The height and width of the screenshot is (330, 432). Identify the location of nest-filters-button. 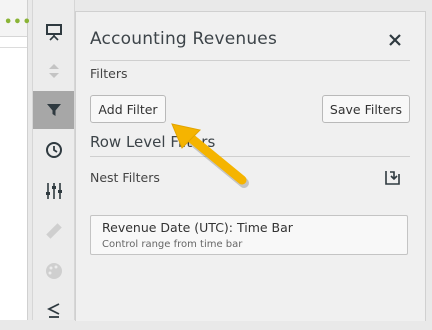
(392, 178).